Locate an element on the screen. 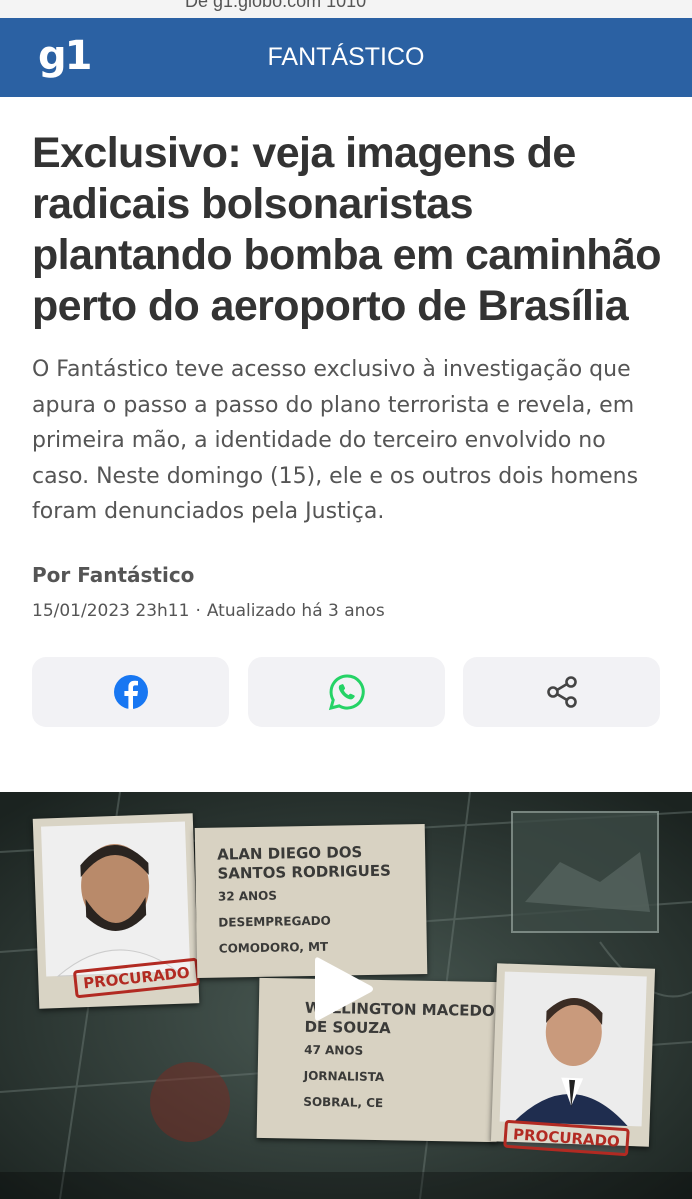  share-generic-button is located at coordinates (561, 692).